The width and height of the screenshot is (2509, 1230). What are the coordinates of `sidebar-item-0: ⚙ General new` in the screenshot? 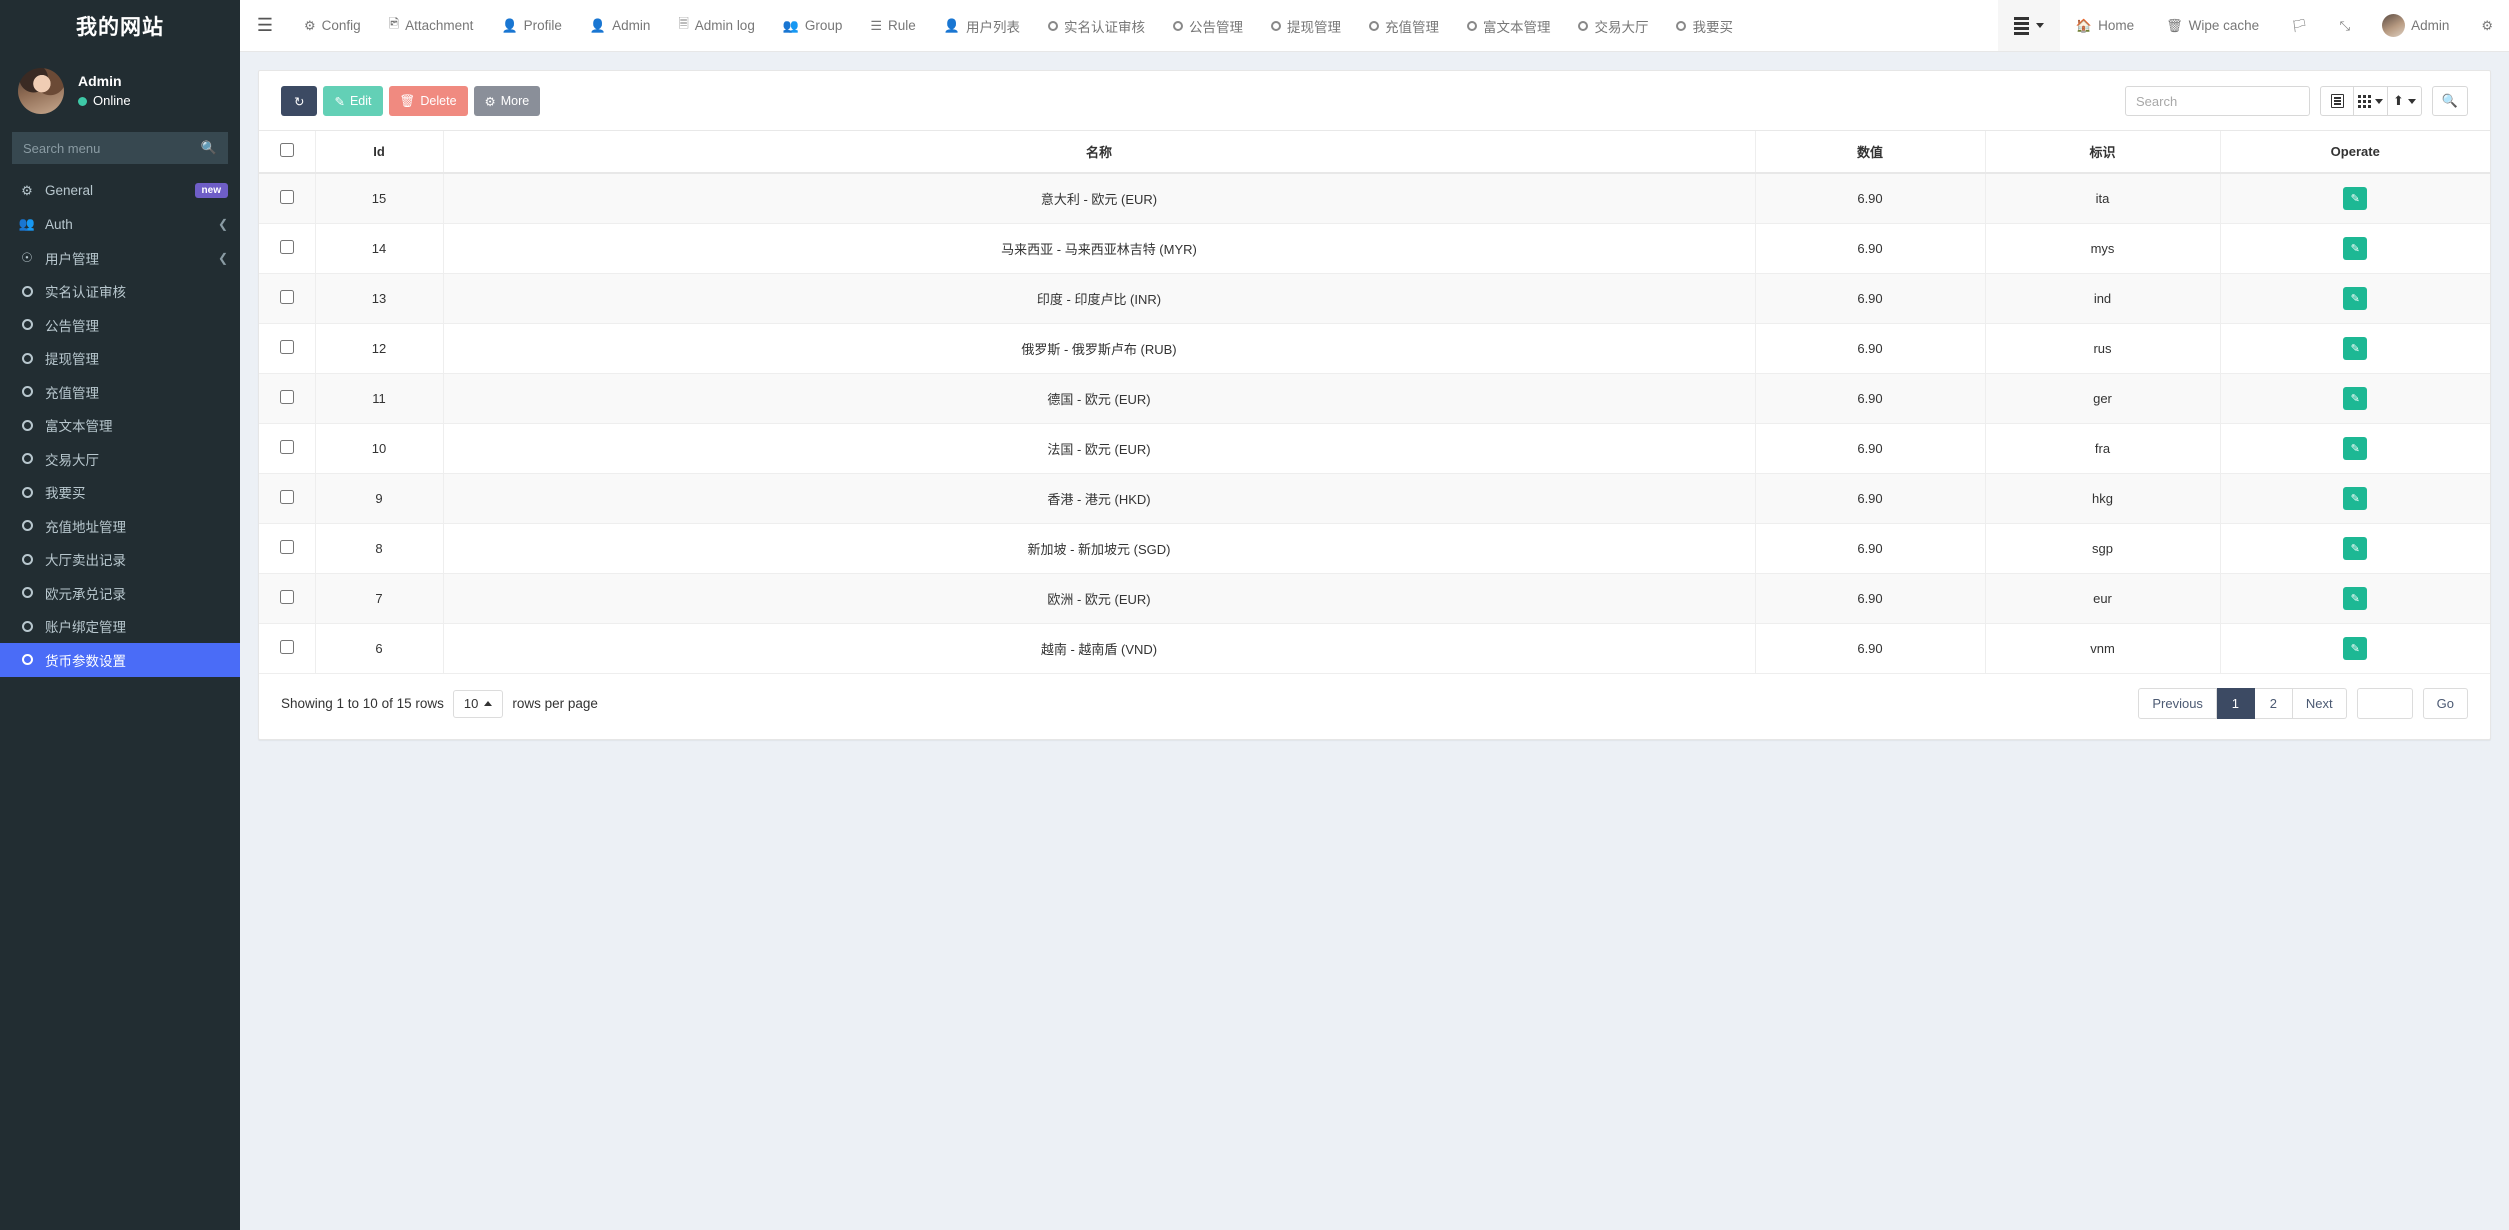 It's located at (120, 191).